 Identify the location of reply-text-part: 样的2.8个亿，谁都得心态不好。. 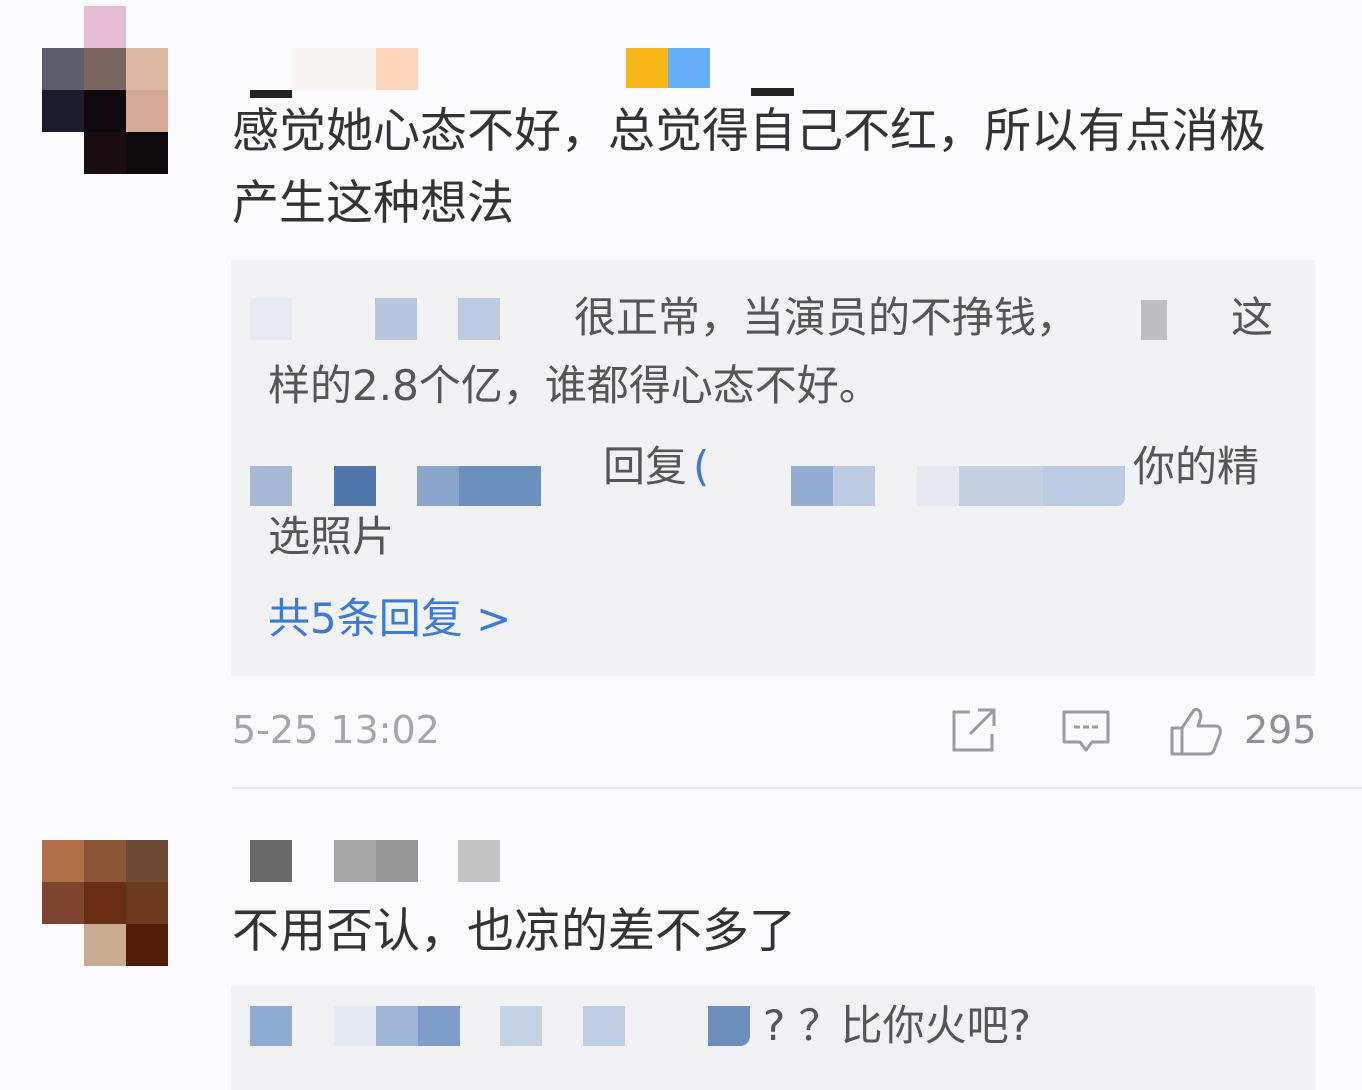
(574, 385).